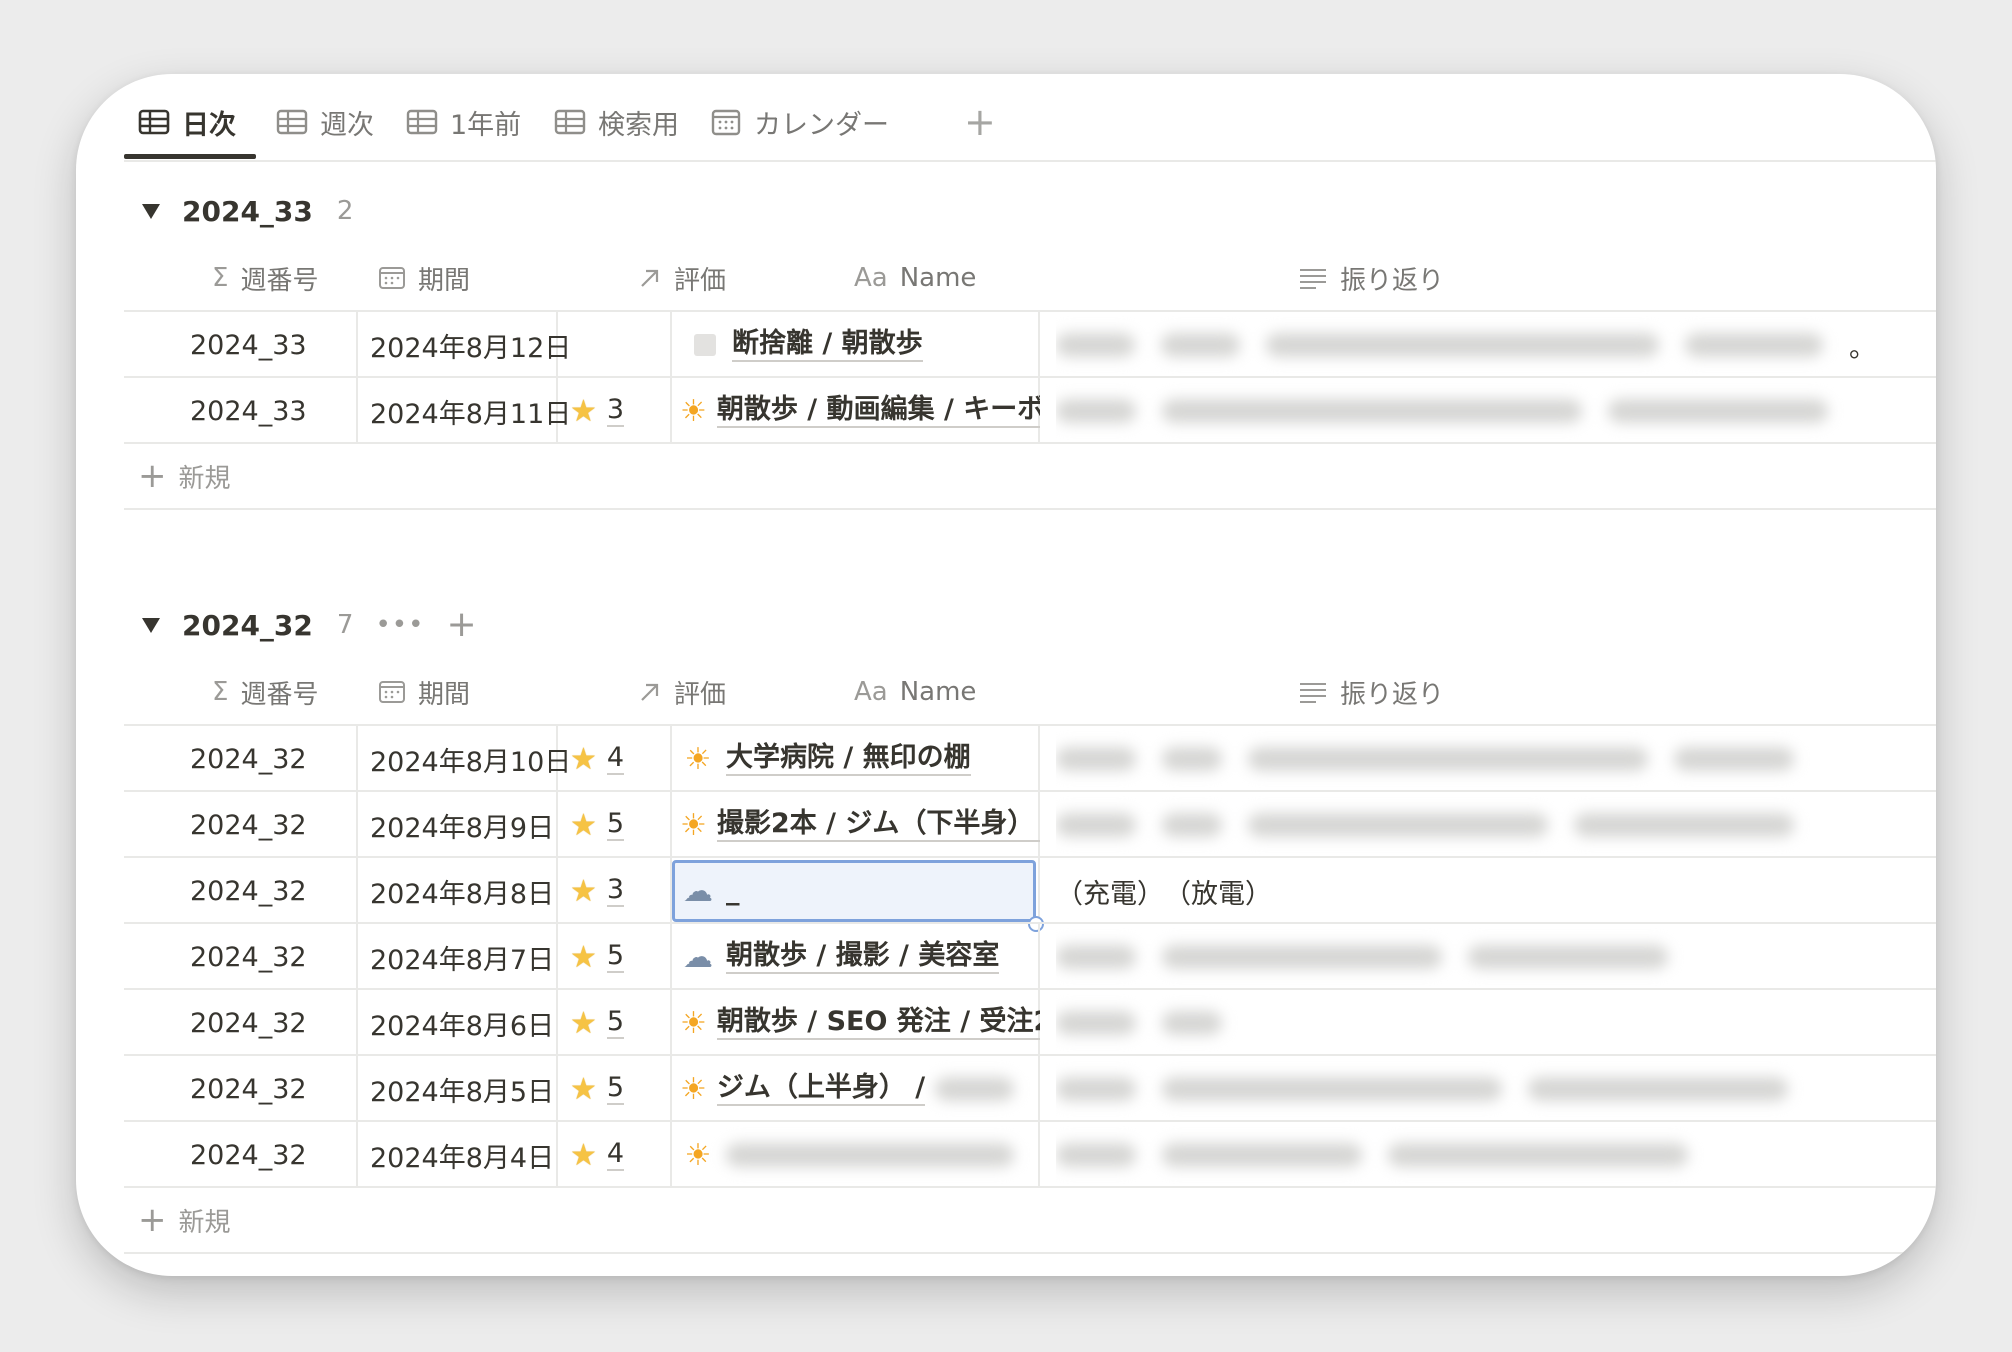 The width and height of the screenshot is (2012, 1352). I want to click on tab-label: 週次, so click(347, 125).